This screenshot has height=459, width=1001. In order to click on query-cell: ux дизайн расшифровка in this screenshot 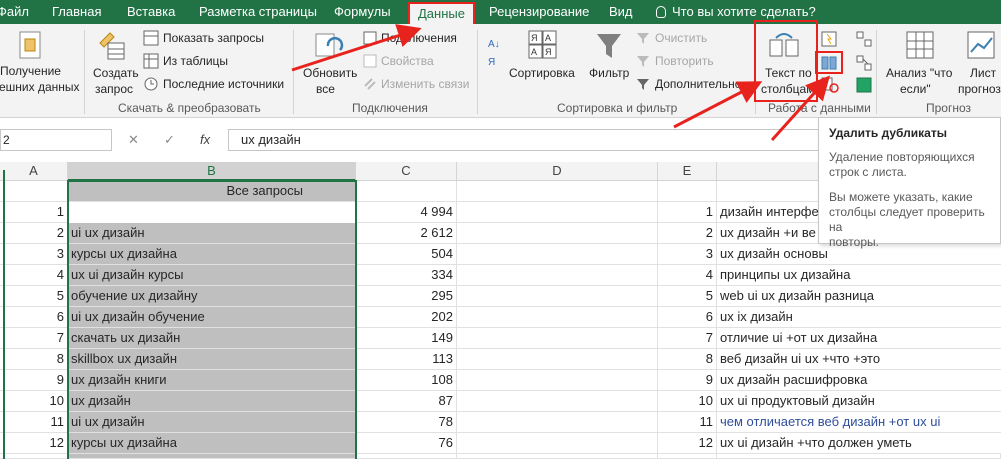, I will do `click(859, 380)`.